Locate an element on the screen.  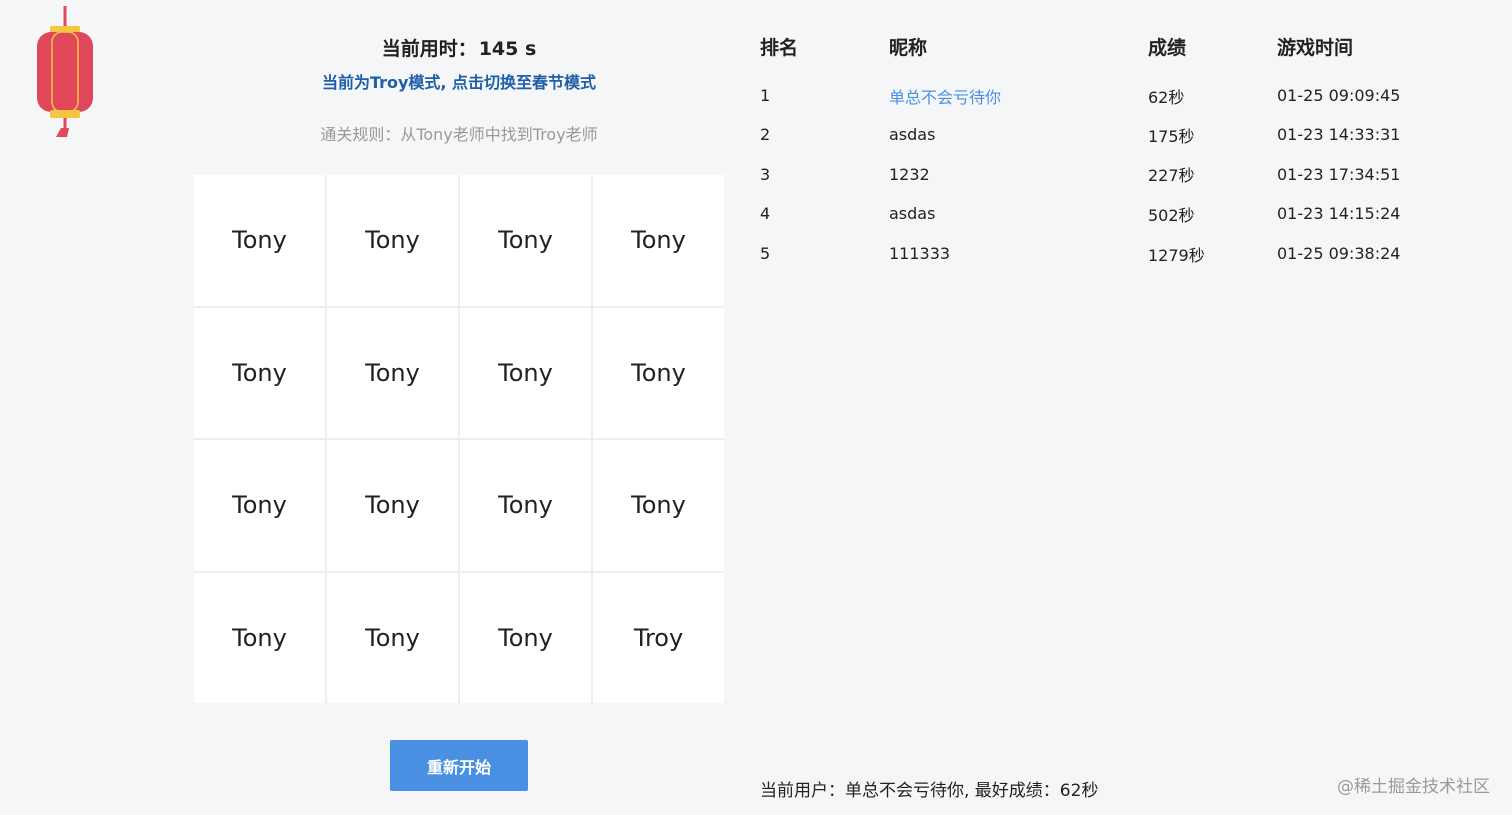
mode-switch-link: 当前为Troy模式, 点击切换至春节模式 is located at coordinates (459, 81).